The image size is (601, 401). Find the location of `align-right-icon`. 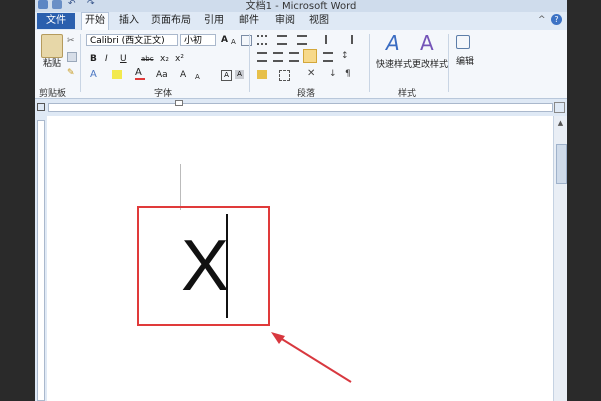

align-right-icon is located at coordinates (294, 57).